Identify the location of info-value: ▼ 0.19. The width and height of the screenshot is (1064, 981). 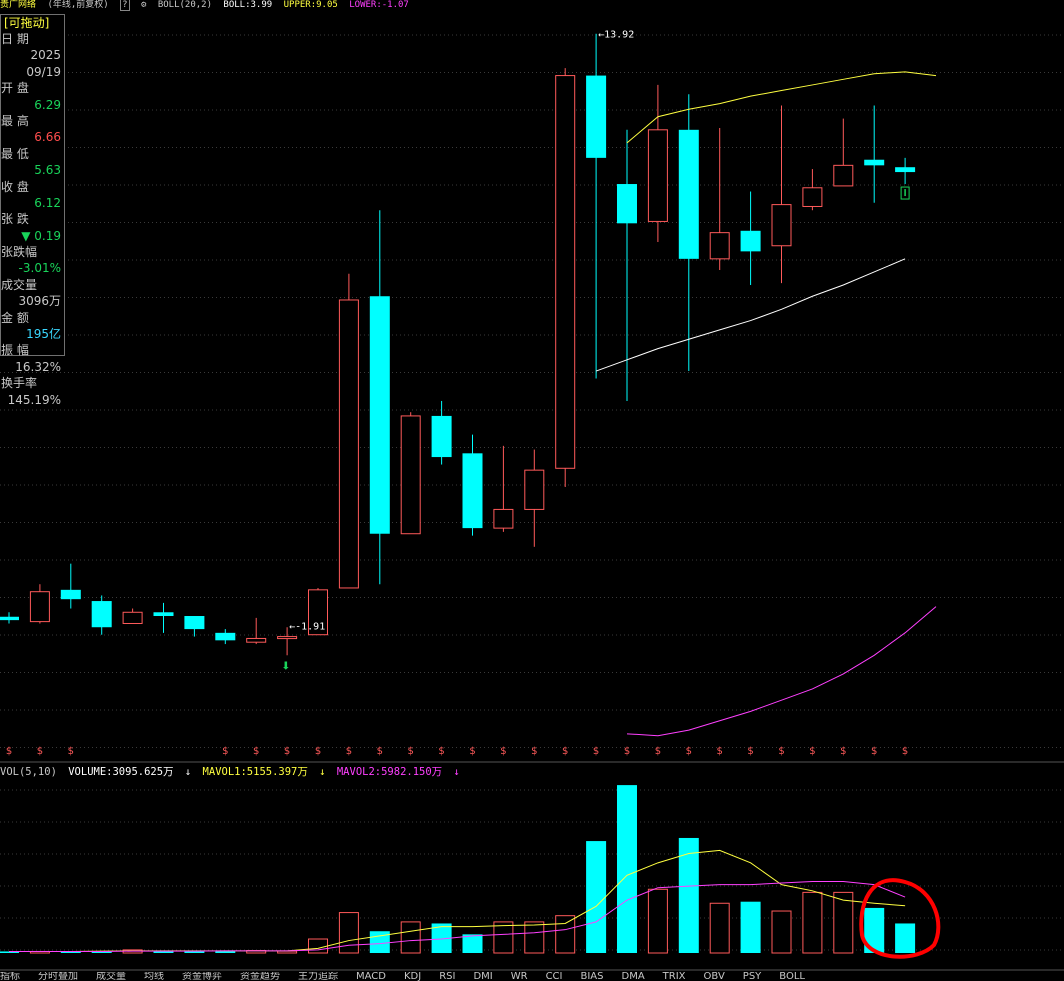
(41, 235).